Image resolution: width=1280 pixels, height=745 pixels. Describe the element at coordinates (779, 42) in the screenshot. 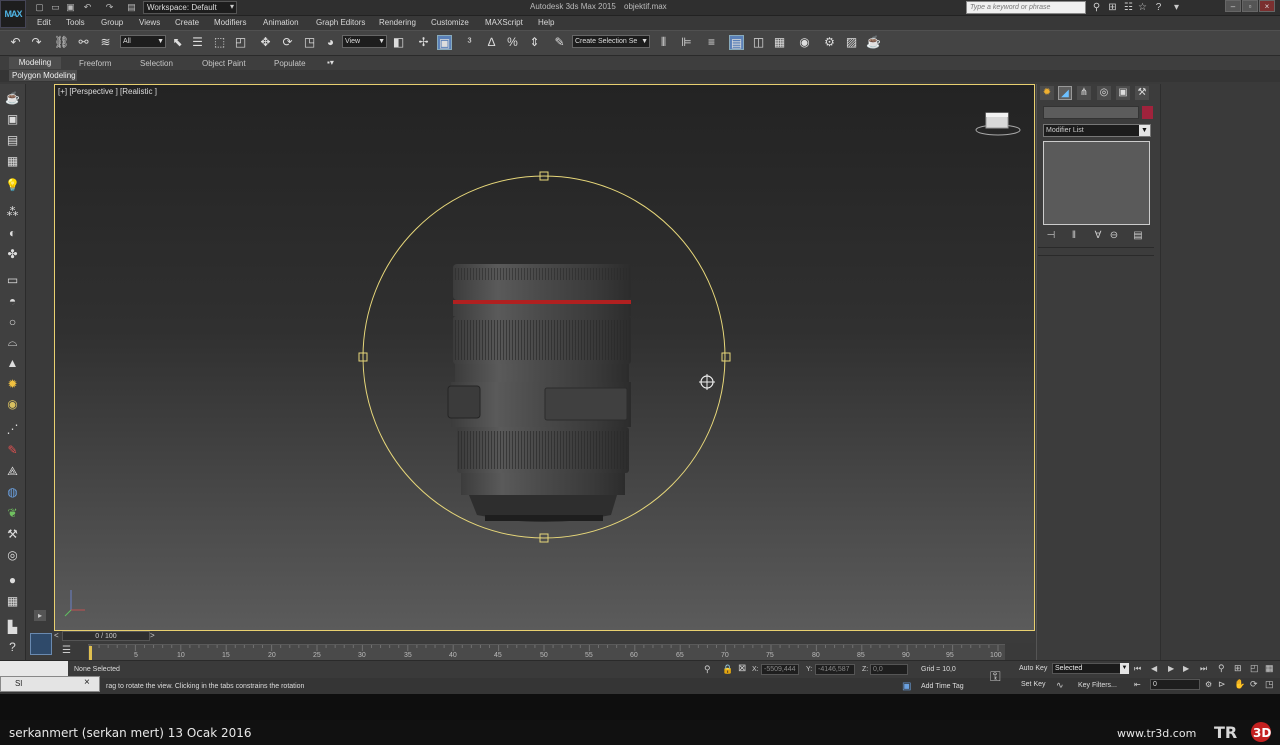

I see `schematic-view-icon: ▦` at that location.